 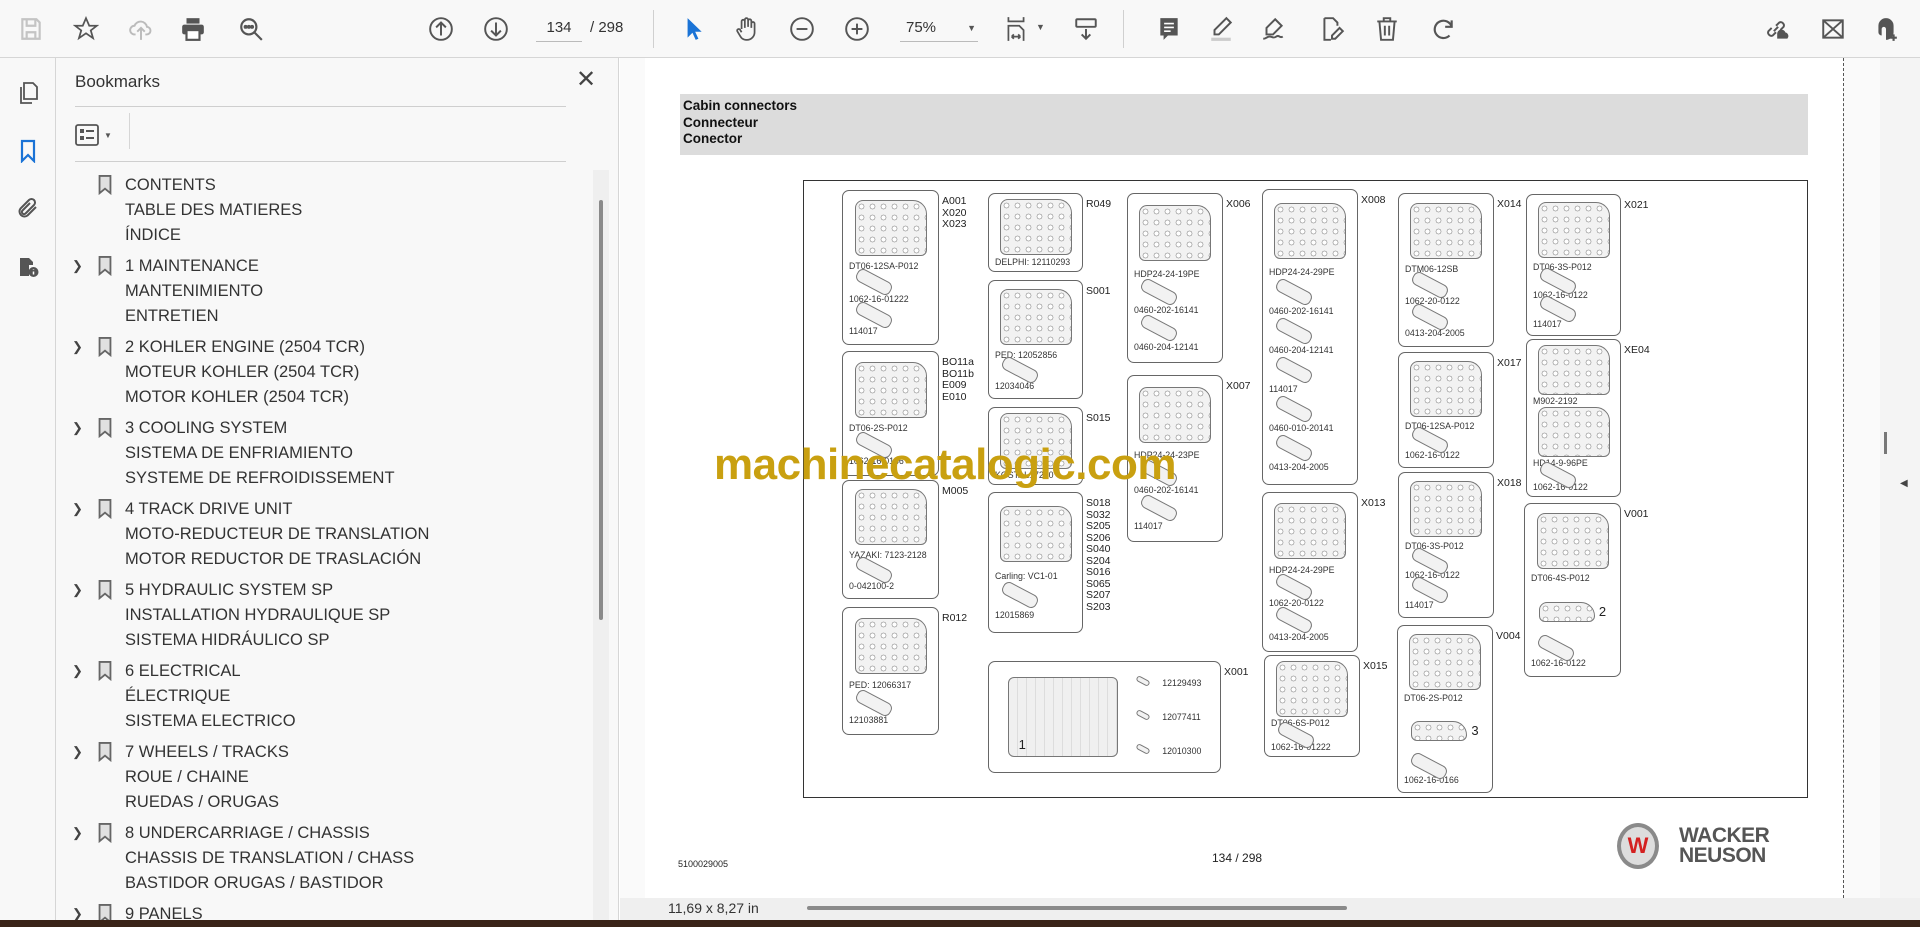 What do you see at coordinates (28, 208) in the screenshot?
I see `attachments-icon` at bounding box center [28, 208].